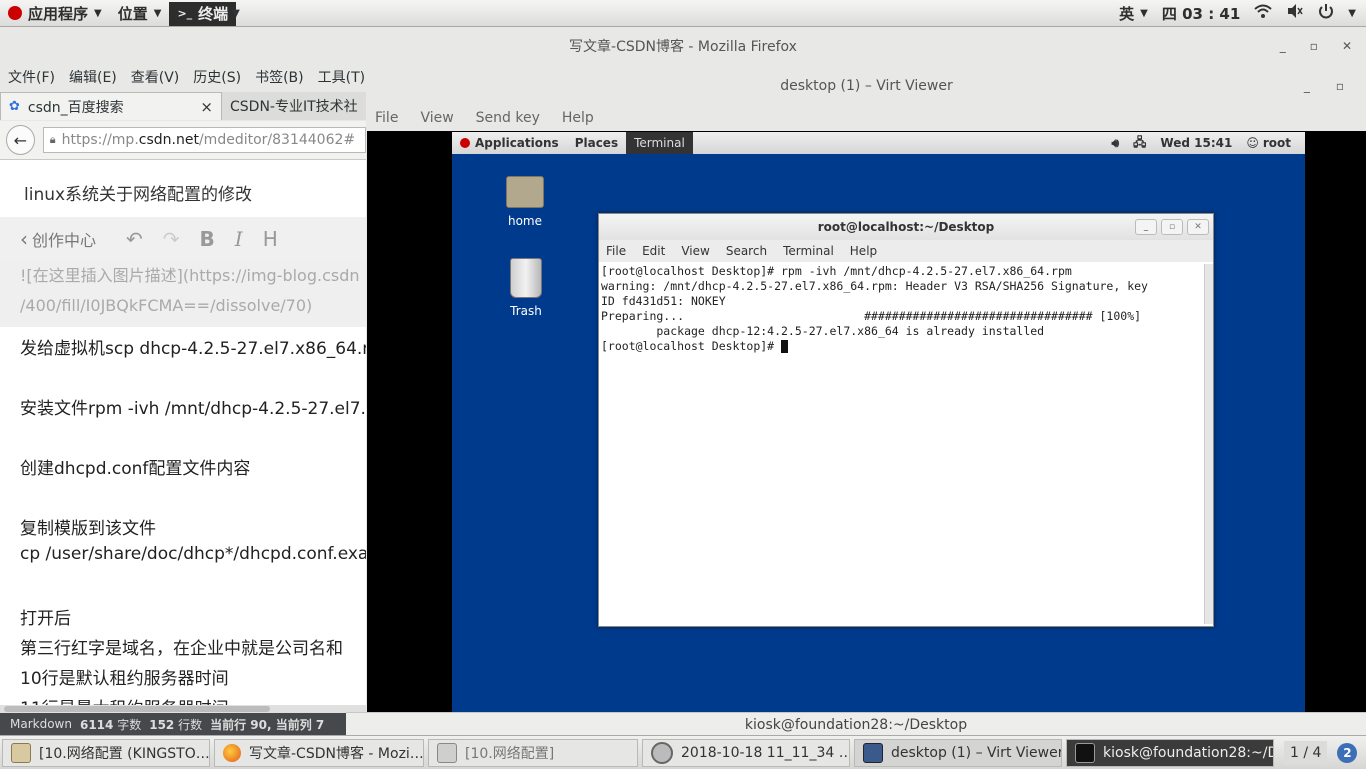 This screenshot has height=769, width=1366. Describe the element at coordinates (1326, 13) in the screenshot. I see `power-icon` at that location.